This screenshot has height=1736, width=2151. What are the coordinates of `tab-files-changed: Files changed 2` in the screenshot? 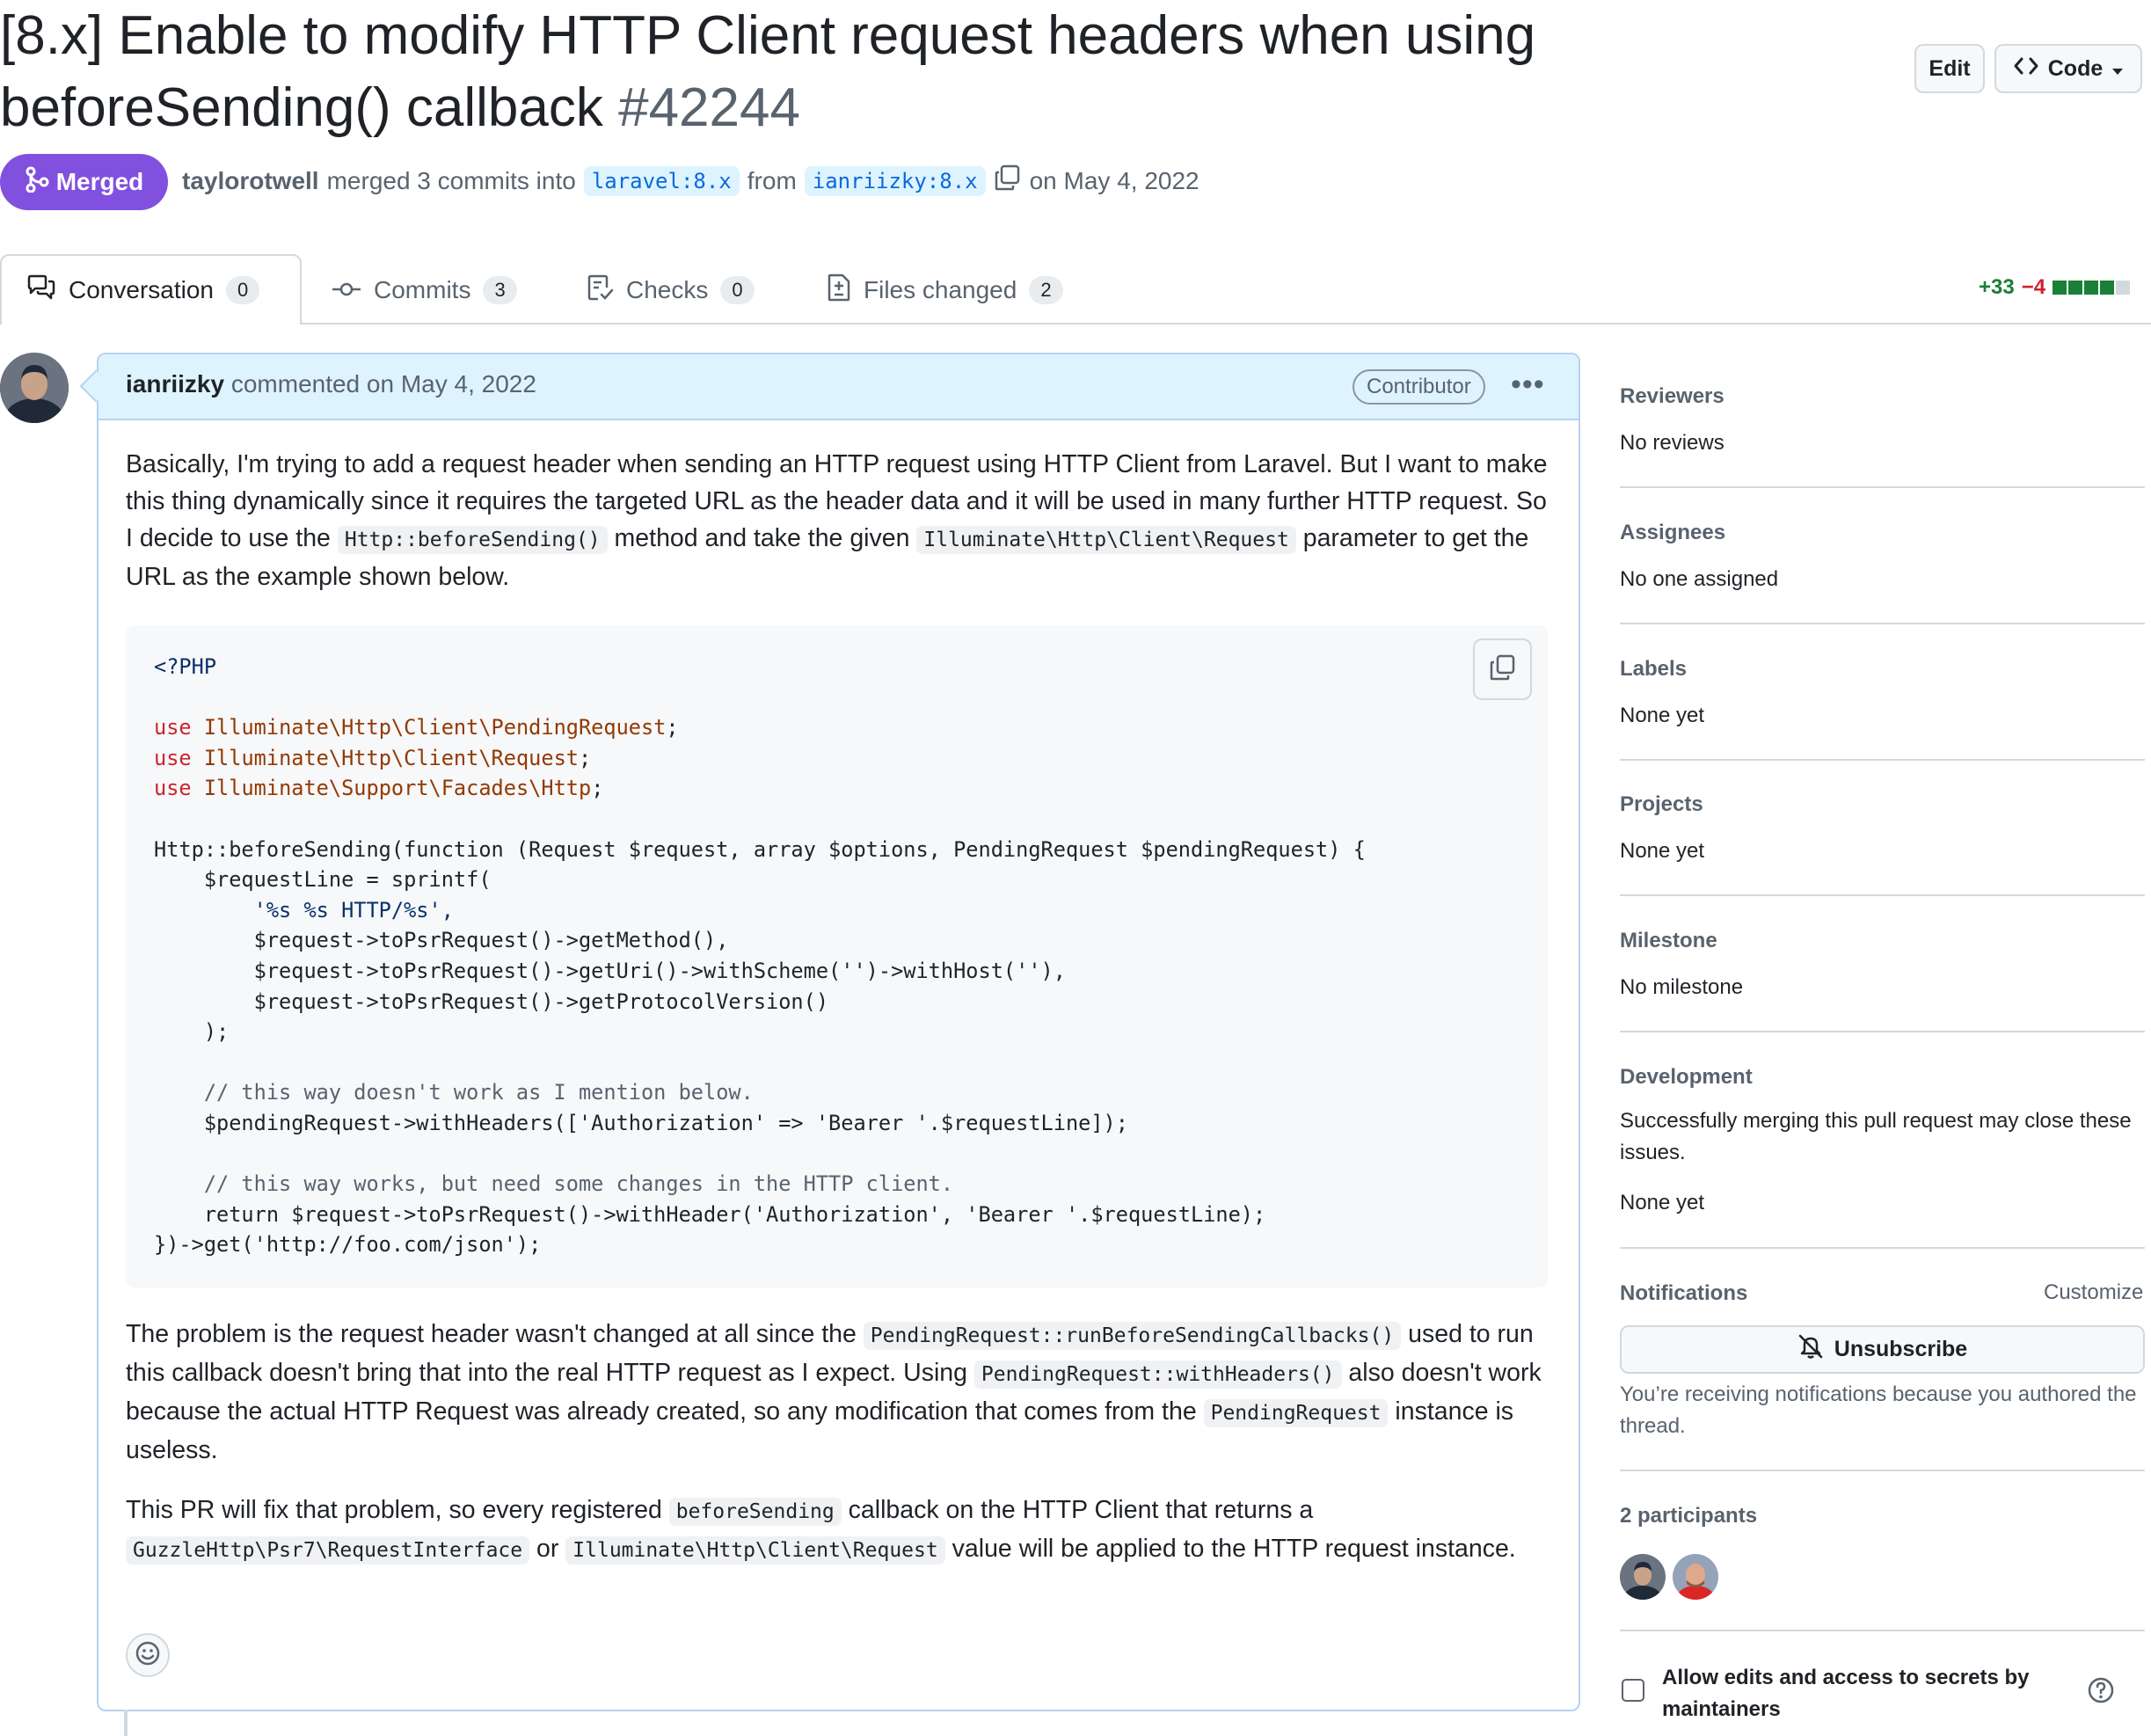 It's located at (945, 291).